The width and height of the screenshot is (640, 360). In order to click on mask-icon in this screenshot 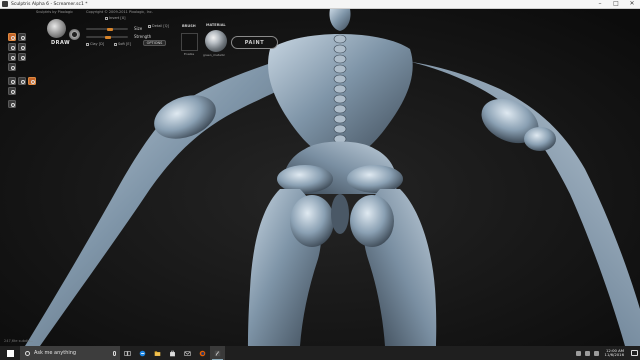, I will do `click(13, 92)`.